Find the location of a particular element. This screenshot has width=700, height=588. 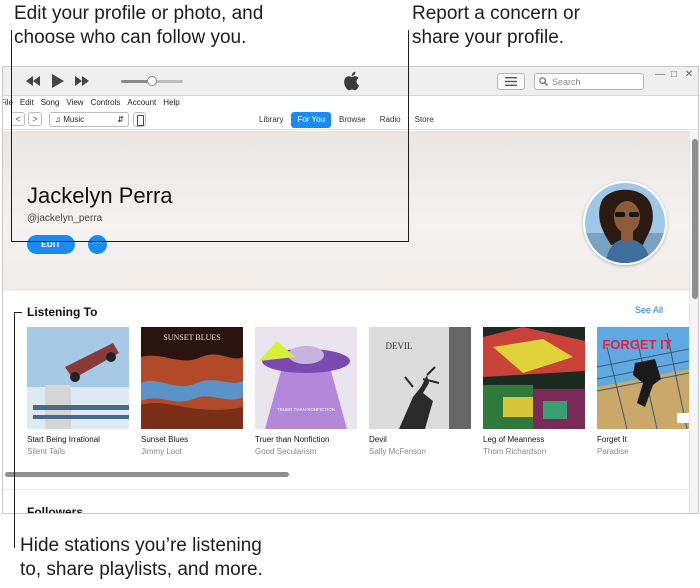

avatar is located at coordinates (625, 223).